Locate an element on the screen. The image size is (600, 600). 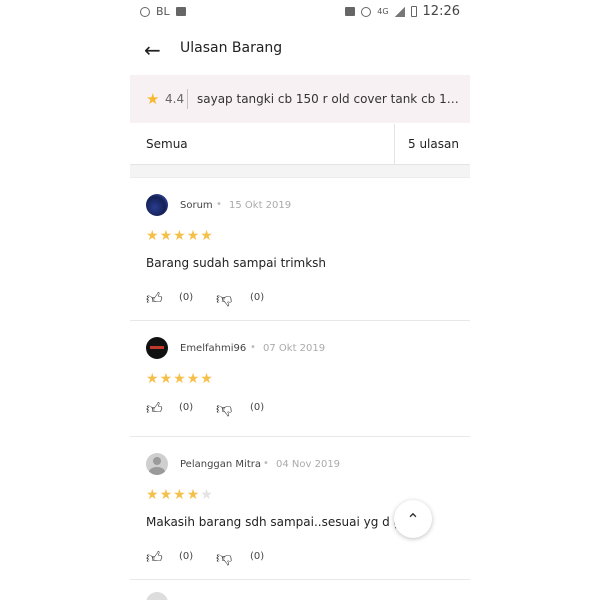
account-icon is located at coordinates (145, 11).